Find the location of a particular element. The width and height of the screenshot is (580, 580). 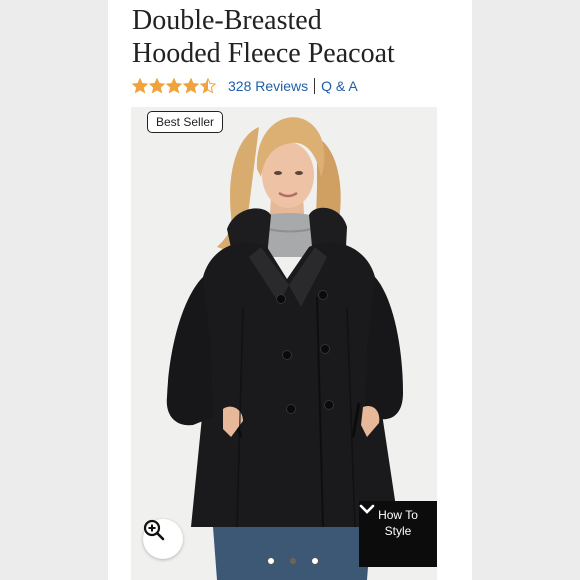

how-to-style-line2: Style is located at coordinates (398, 531).